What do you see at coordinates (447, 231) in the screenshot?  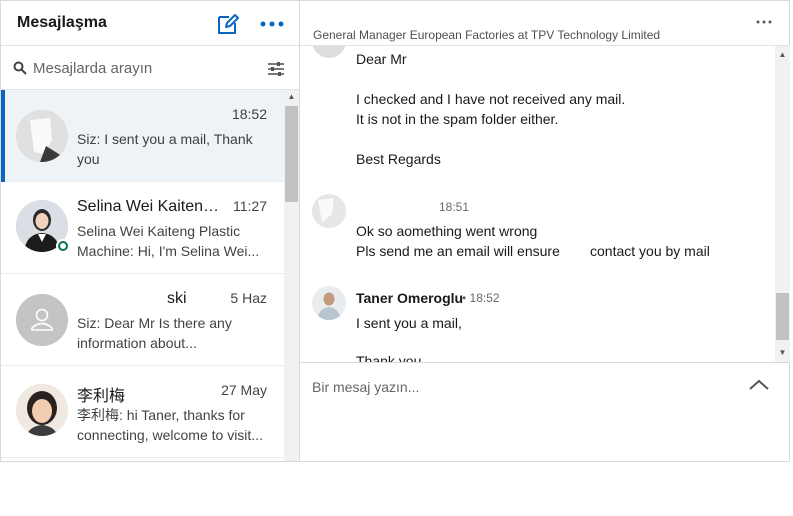 I see `message-text: Ok so aomething went wrong` at bounding box center [447, 231].